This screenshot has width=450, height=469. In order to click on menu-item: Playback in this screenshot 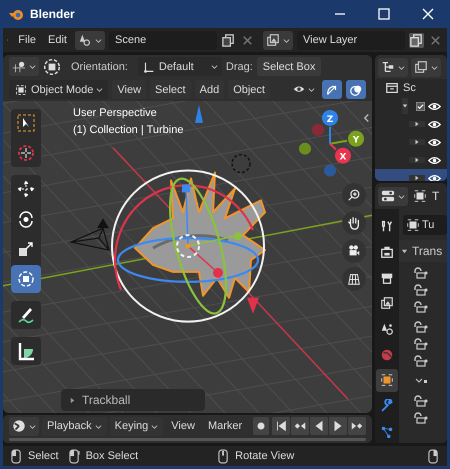, I will do `click(74, 426)`.